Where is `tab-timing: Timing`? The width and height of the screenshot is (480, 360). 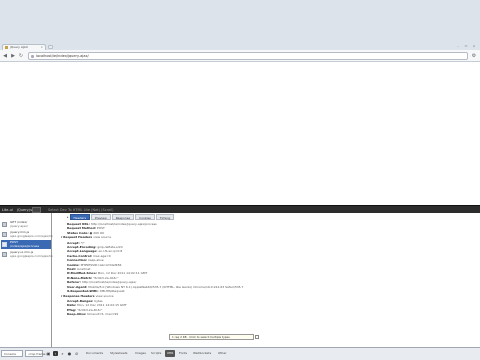 tab-timing: Timing is located at coordinates (165, 217).